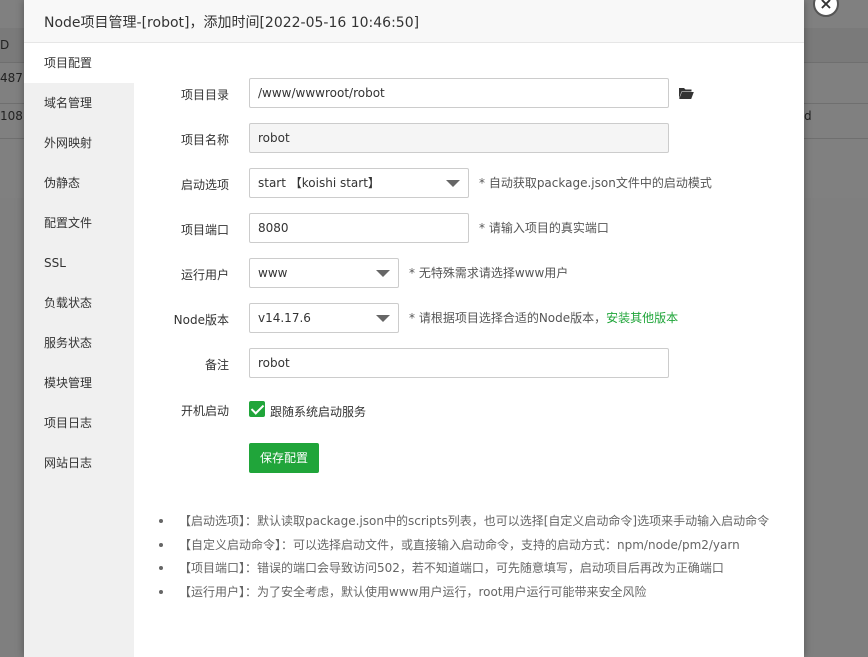 The height and width of the screenshot is (657, 868). What do you see at coordinates (544, 228) in the screenshot?
I see `project-port-hint: * 请输入项目的真实端口` at bounding box center [544, 228].